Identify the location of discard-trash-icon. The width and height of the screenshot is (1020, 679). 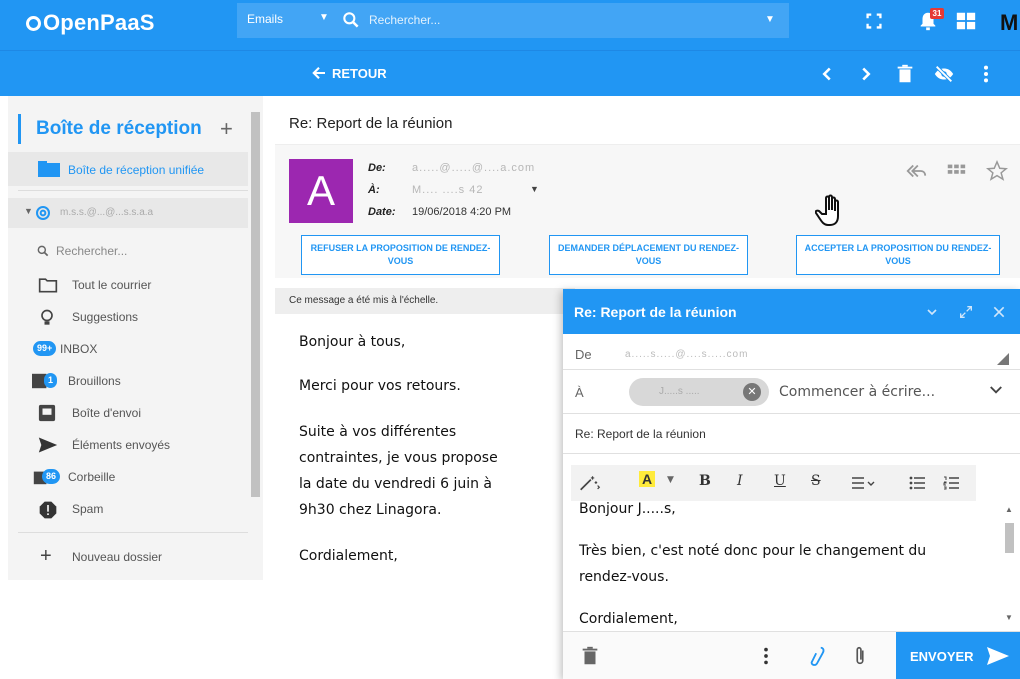
(590, 656).